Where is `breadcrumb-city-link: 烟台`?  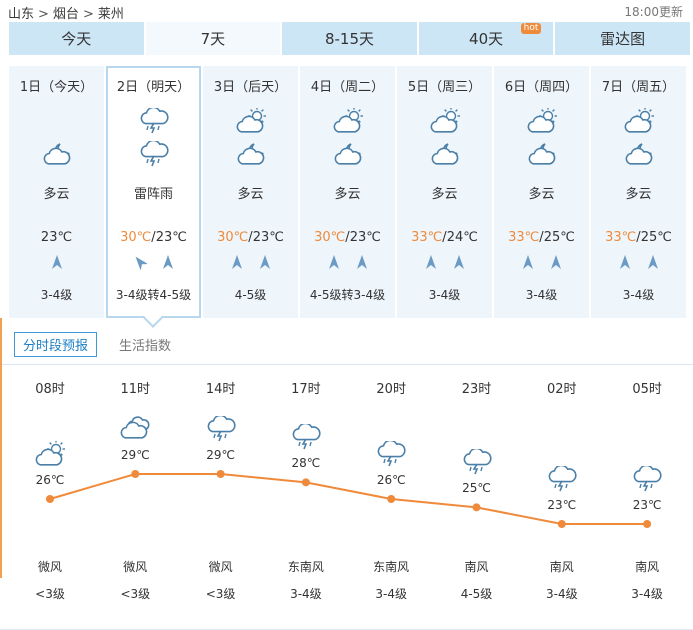
breadcrumb-city-link: 烟台 is located at coordinates (66, 14).